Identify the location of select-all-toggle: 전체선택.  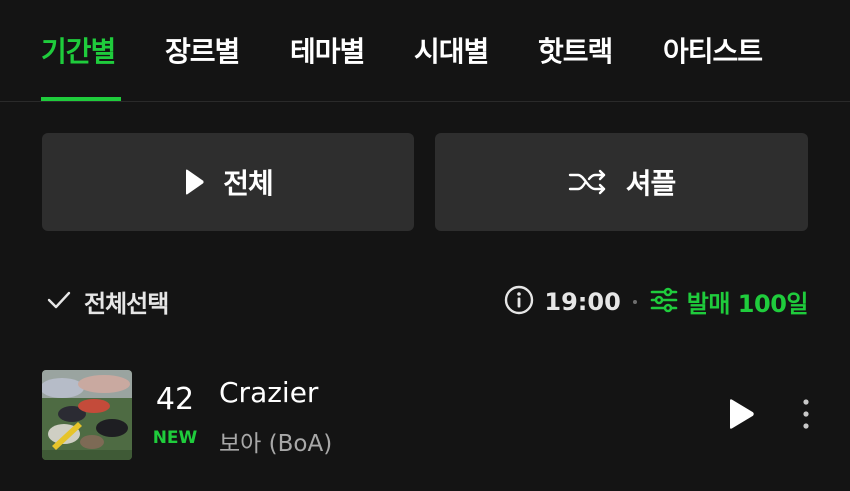
(107, 301).